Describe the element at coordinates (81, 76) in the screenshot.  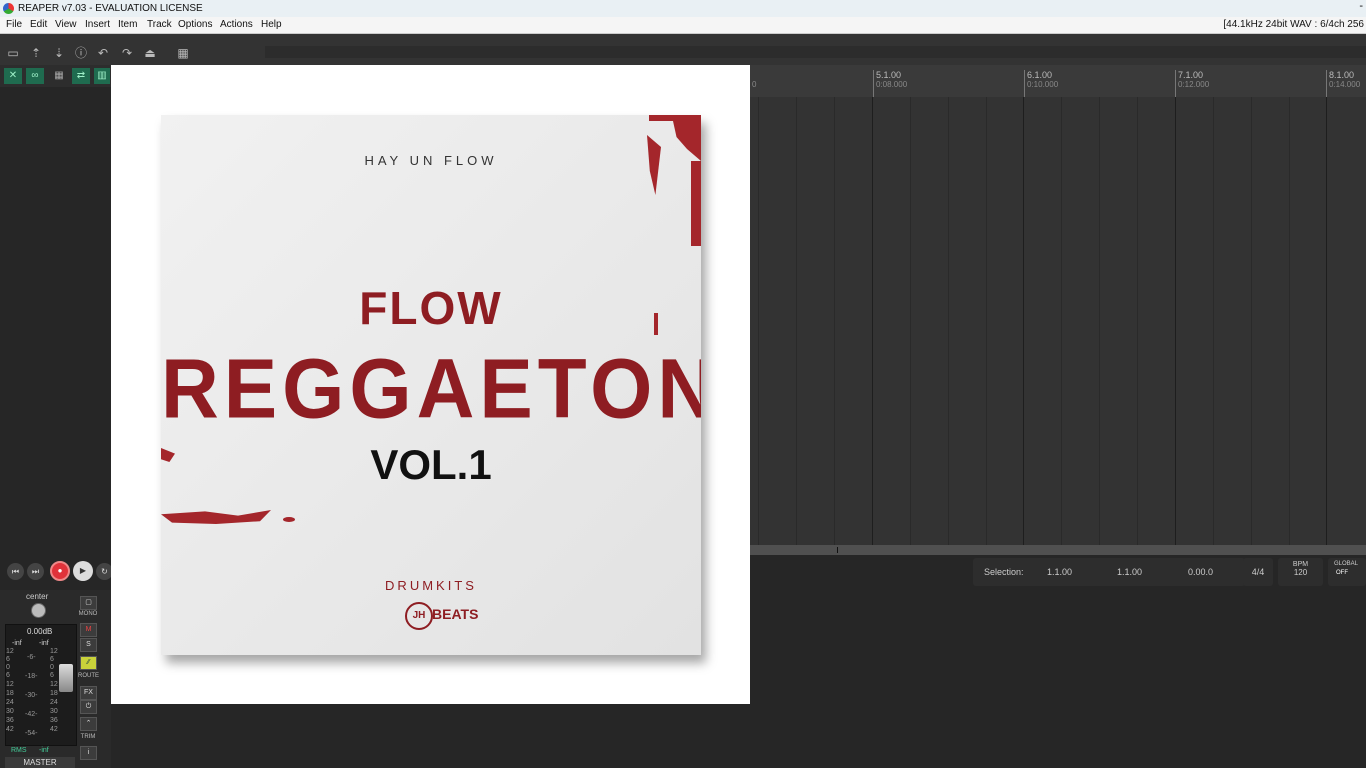
I see `envelope-icon: ⇄` at that location.